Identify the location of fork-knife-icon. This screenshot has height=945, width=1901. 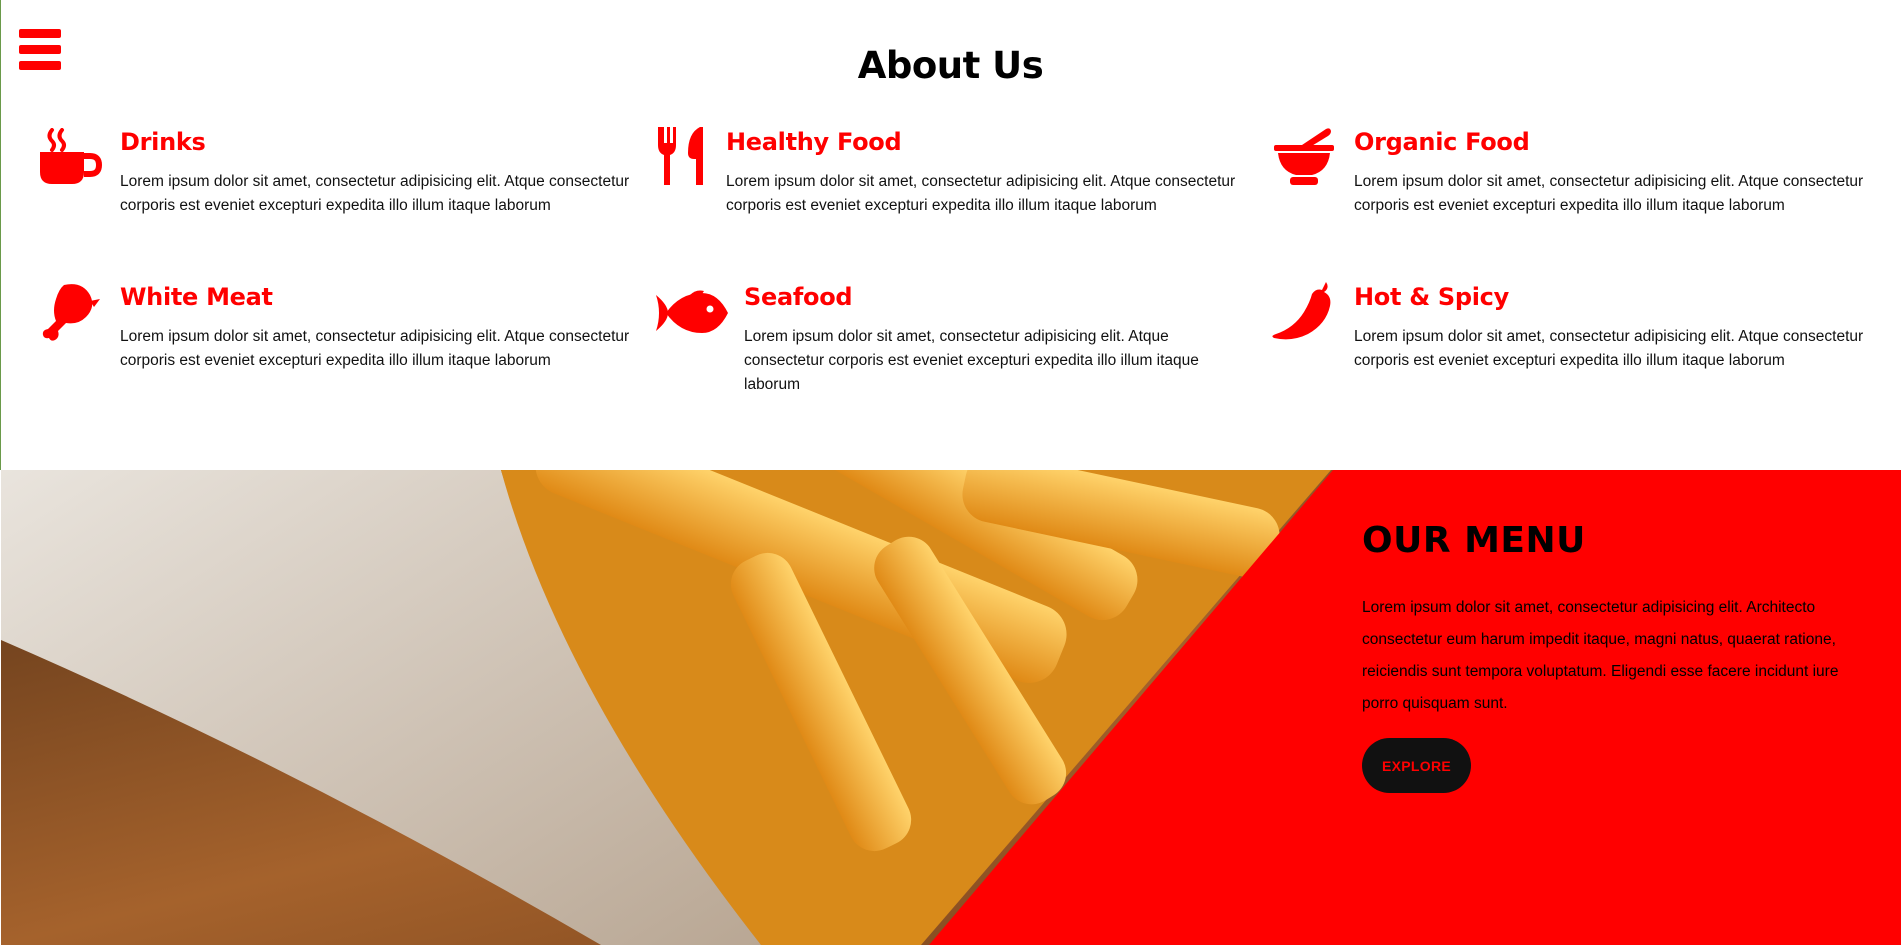
(680, 156).